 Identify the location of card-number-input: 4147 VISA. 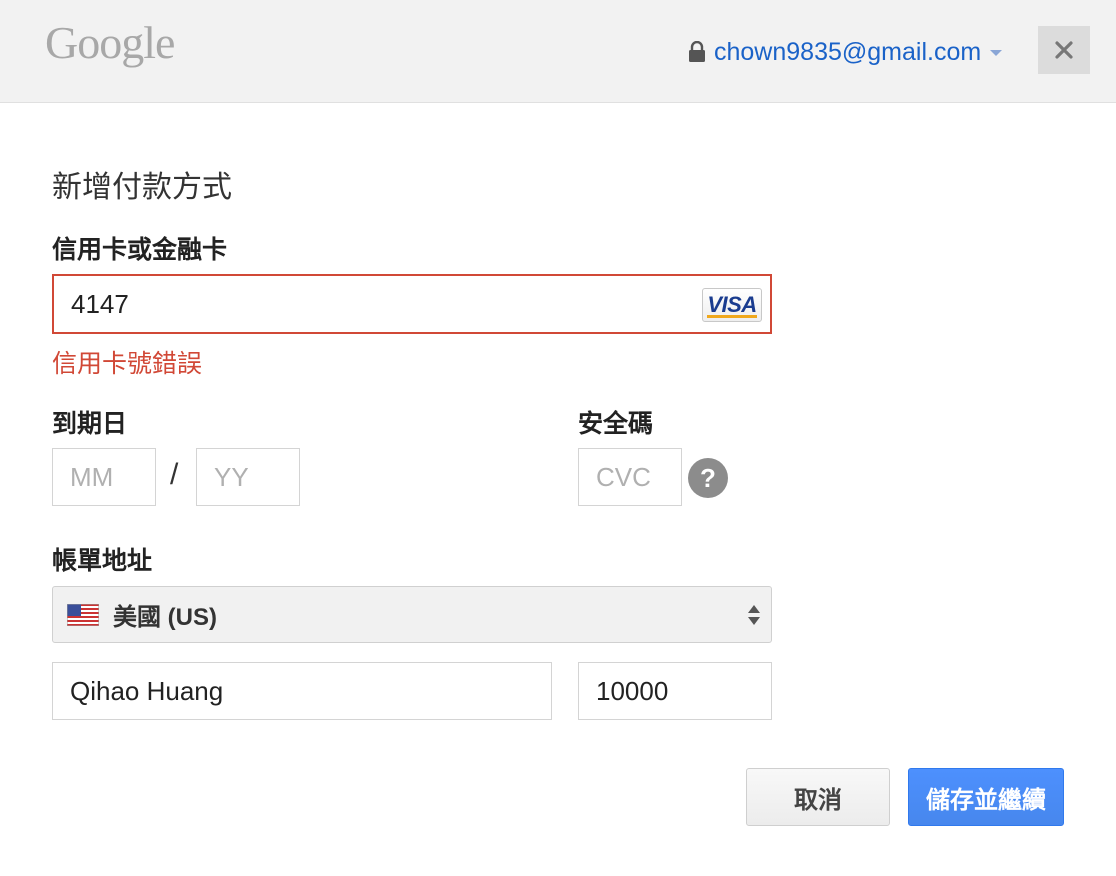
(412, 304).